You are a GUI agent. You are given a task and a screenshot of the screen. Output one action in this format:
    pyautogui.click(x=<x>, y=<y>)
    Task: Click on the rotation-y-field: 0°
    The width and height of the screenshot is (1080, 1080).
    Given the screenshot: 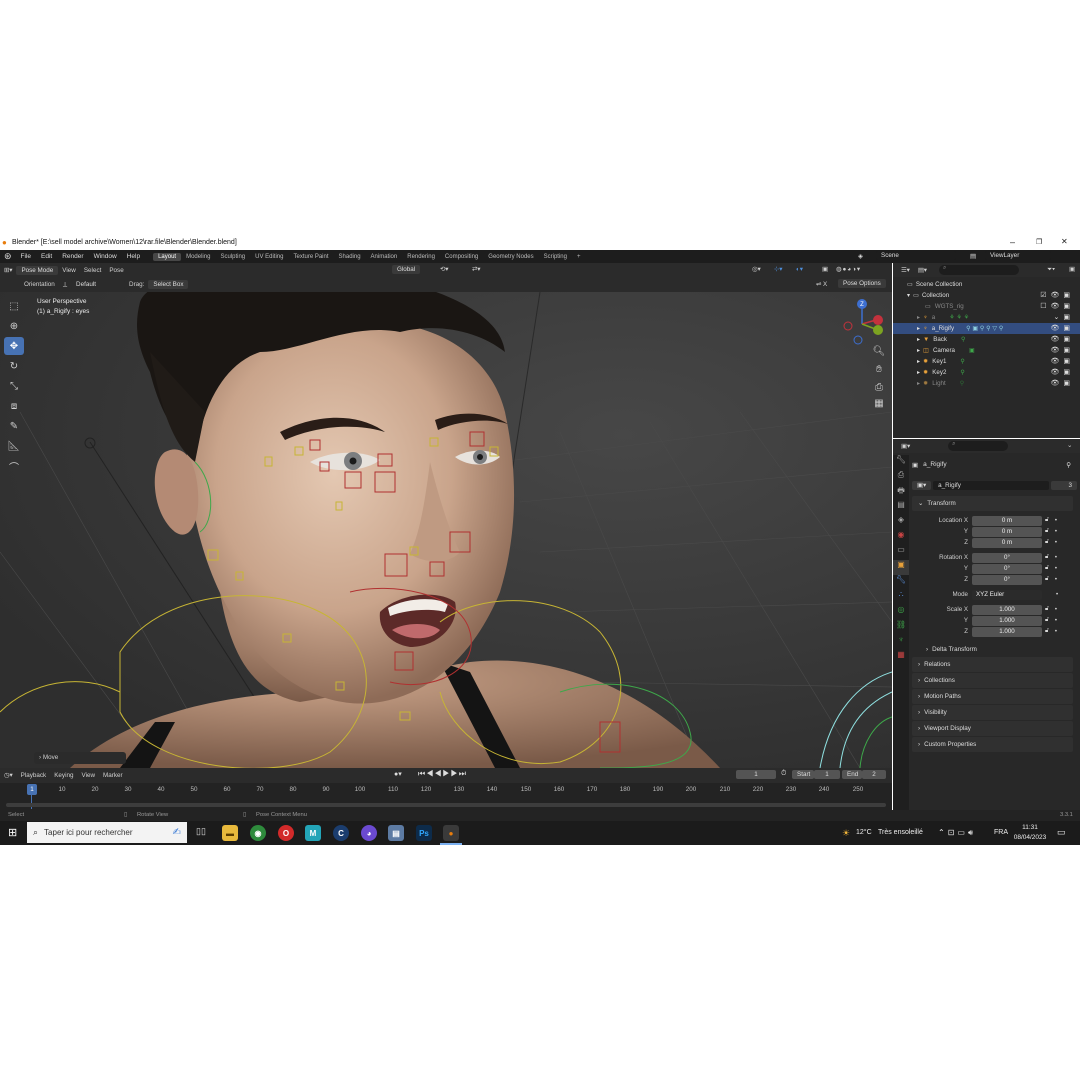 What is the action you would take?
    pyautogui.click(x=1007, y=568)
    